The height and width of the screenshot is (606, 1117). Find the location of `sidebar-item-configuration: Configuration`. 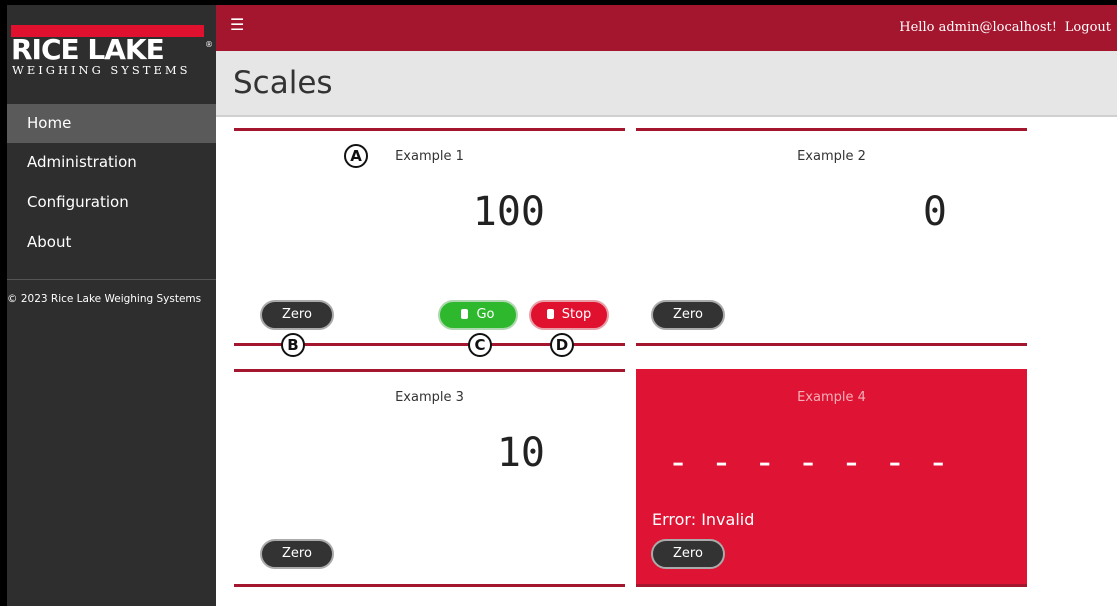

sidebar-item-configuration: Configuration is located at coordinates (111, 202).